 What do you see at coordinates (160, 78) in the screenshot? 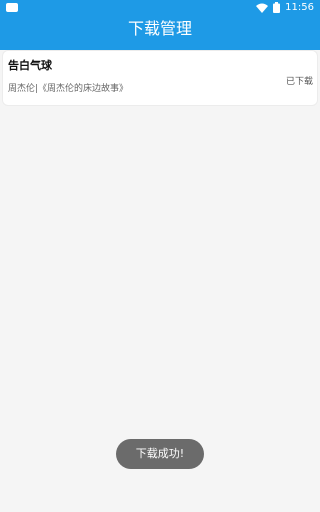
I see `download-item: 告白气球 周杰伦|《周杰伦的床边故事》 已下载` at bounding box center [160, 78].